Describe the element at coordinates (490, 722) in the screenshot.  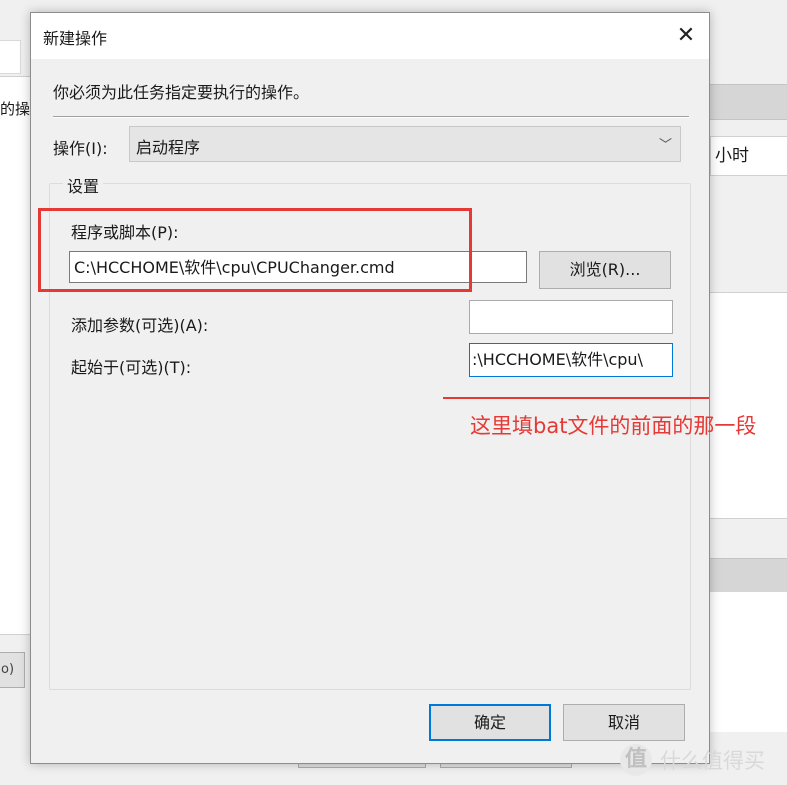
I see `ok-button: 确定` at that location.